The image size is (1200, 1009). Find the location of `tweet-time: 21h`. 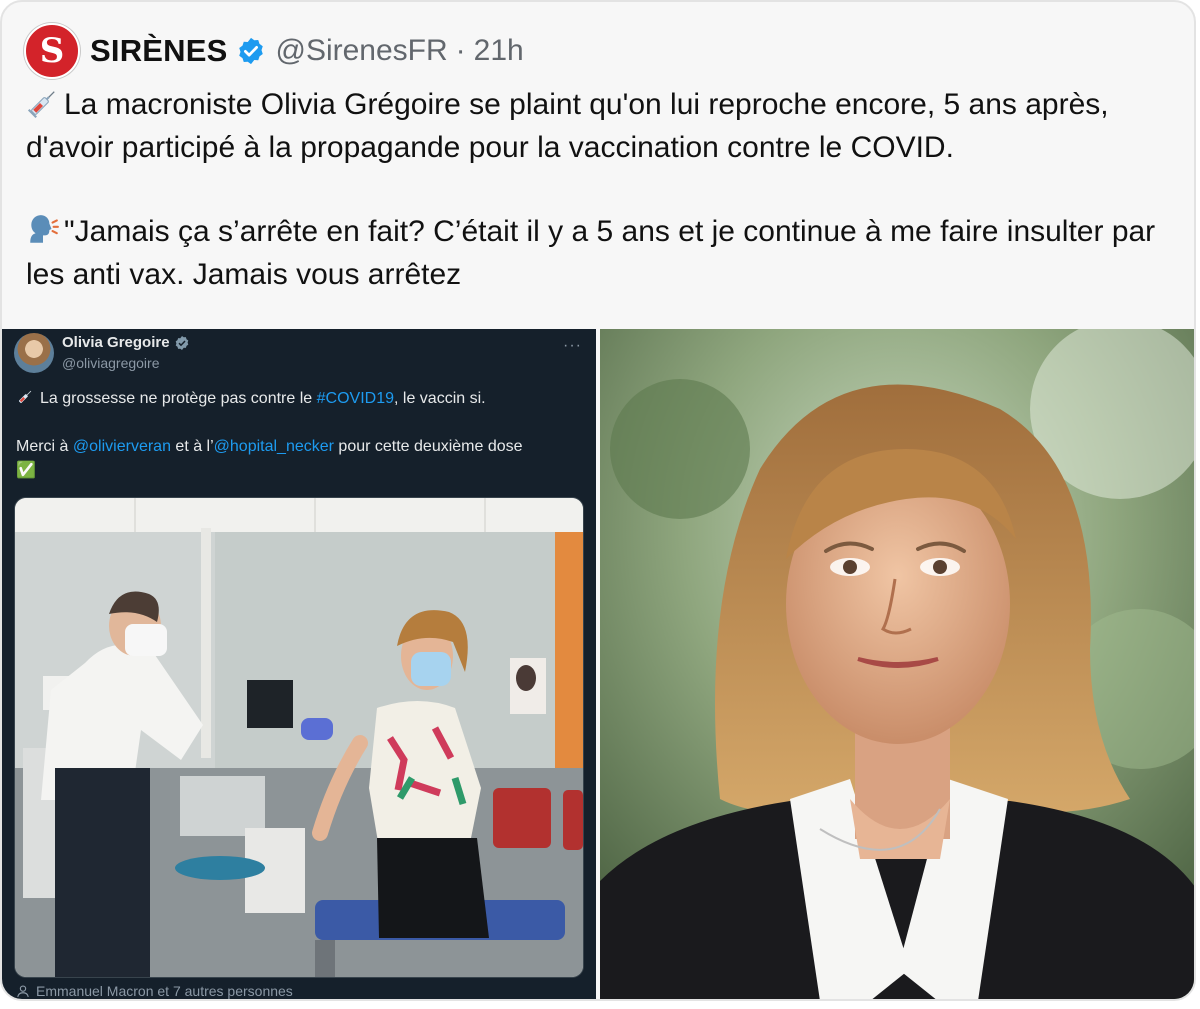

tweet-time: 21h is located at coordinates (499, 51).